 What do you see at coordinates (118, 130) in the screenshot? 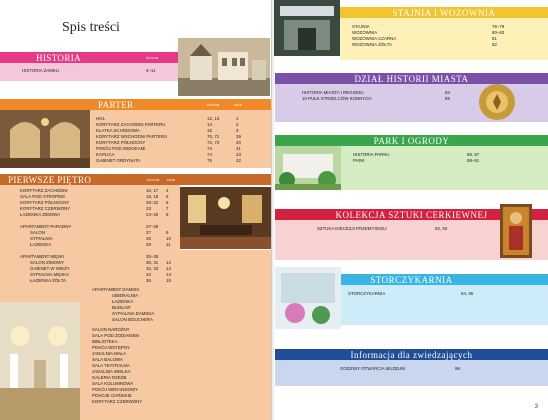
I see `list-item: KLATKA SCHODOWA` at bounding box center [118, 130].